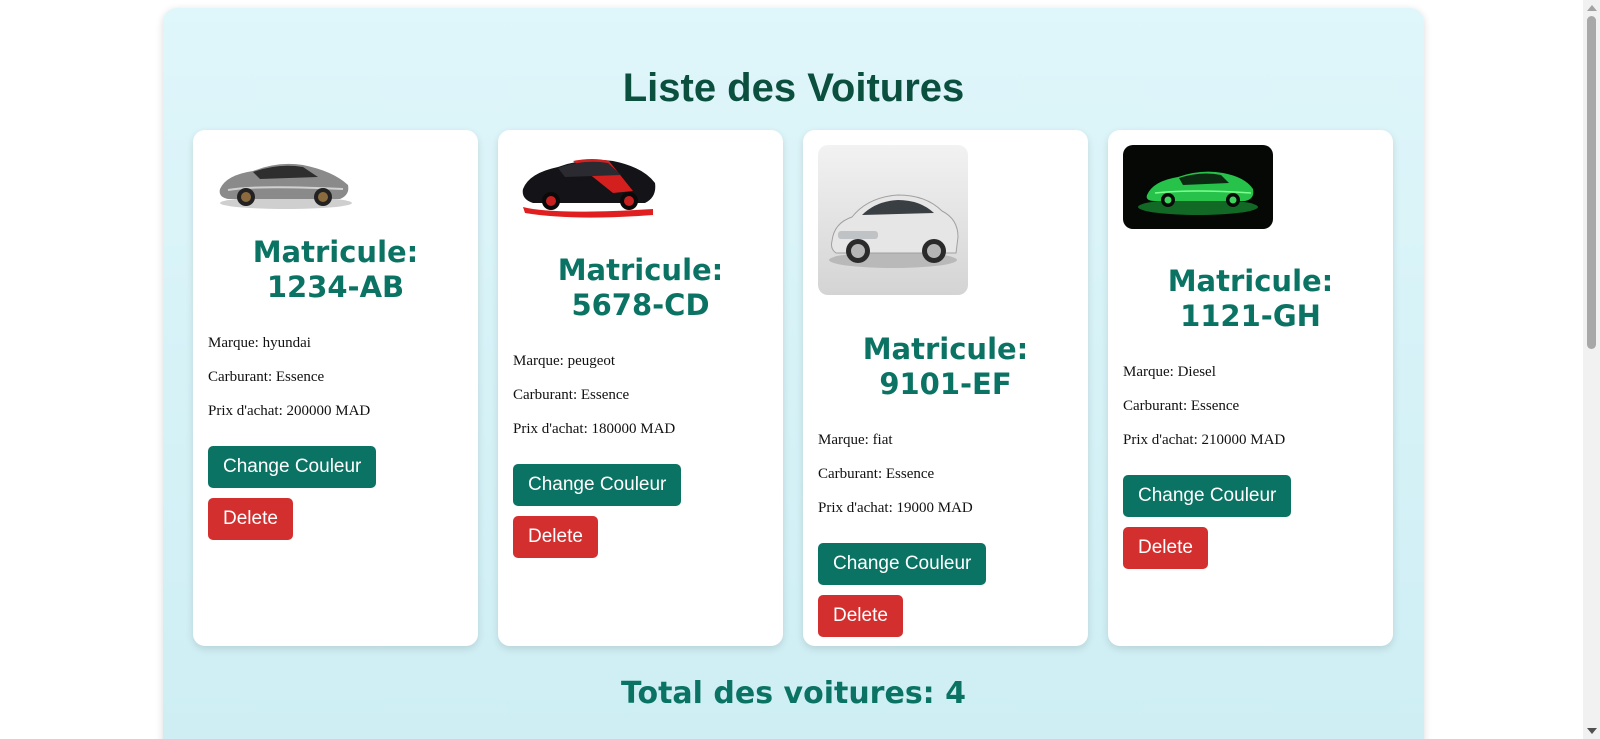 Image resolution: width=1600 pixels, height=739 pixels. I want to click on scroll-up-arrow-icon, so click(1592, 8).